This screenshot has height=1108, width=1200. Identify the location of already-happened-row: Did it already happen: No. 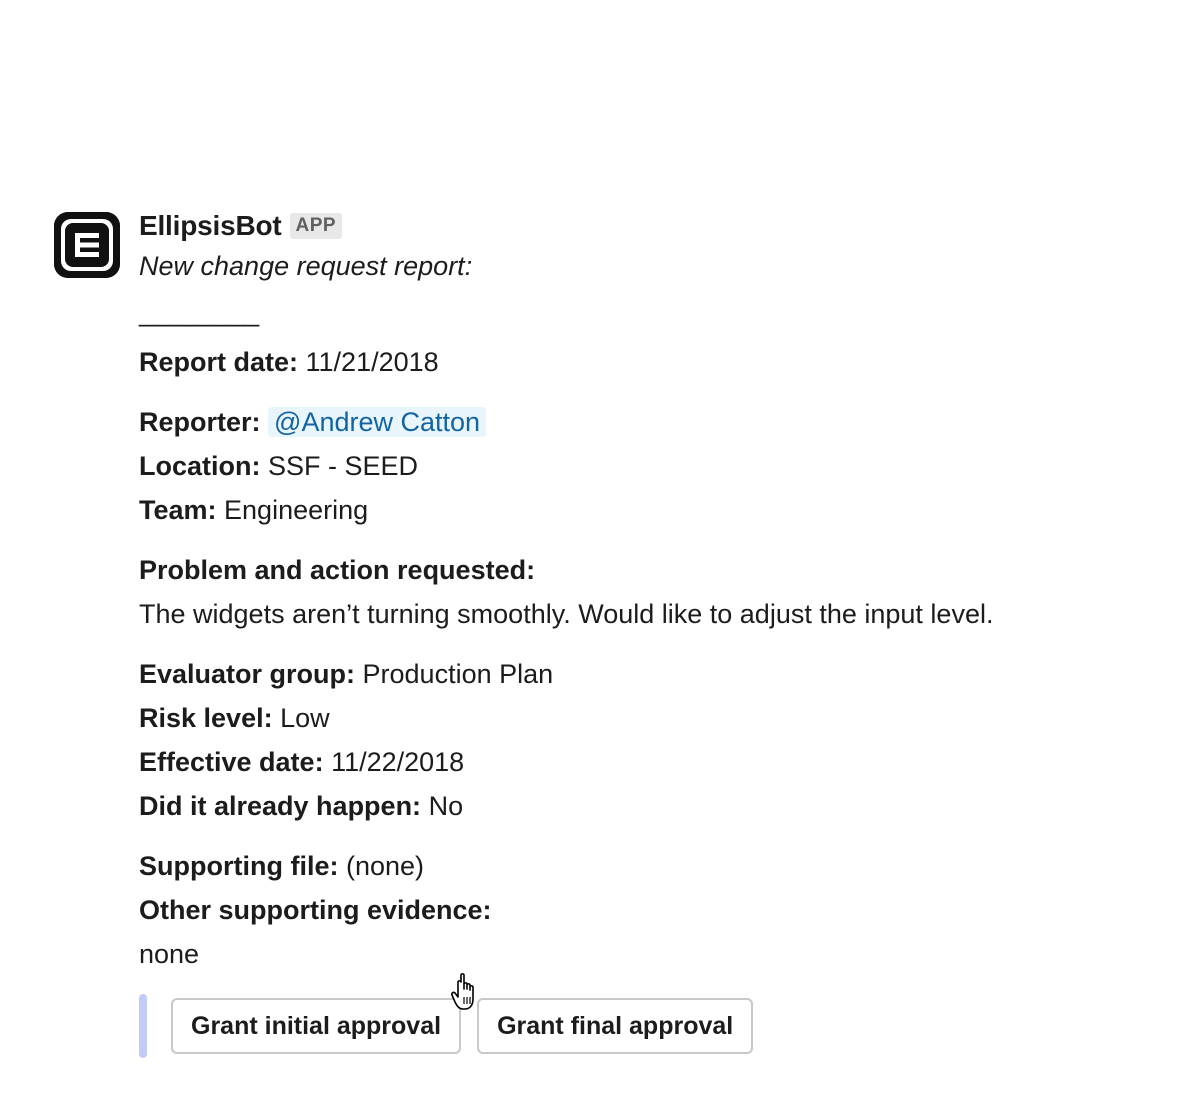
(654, 806).